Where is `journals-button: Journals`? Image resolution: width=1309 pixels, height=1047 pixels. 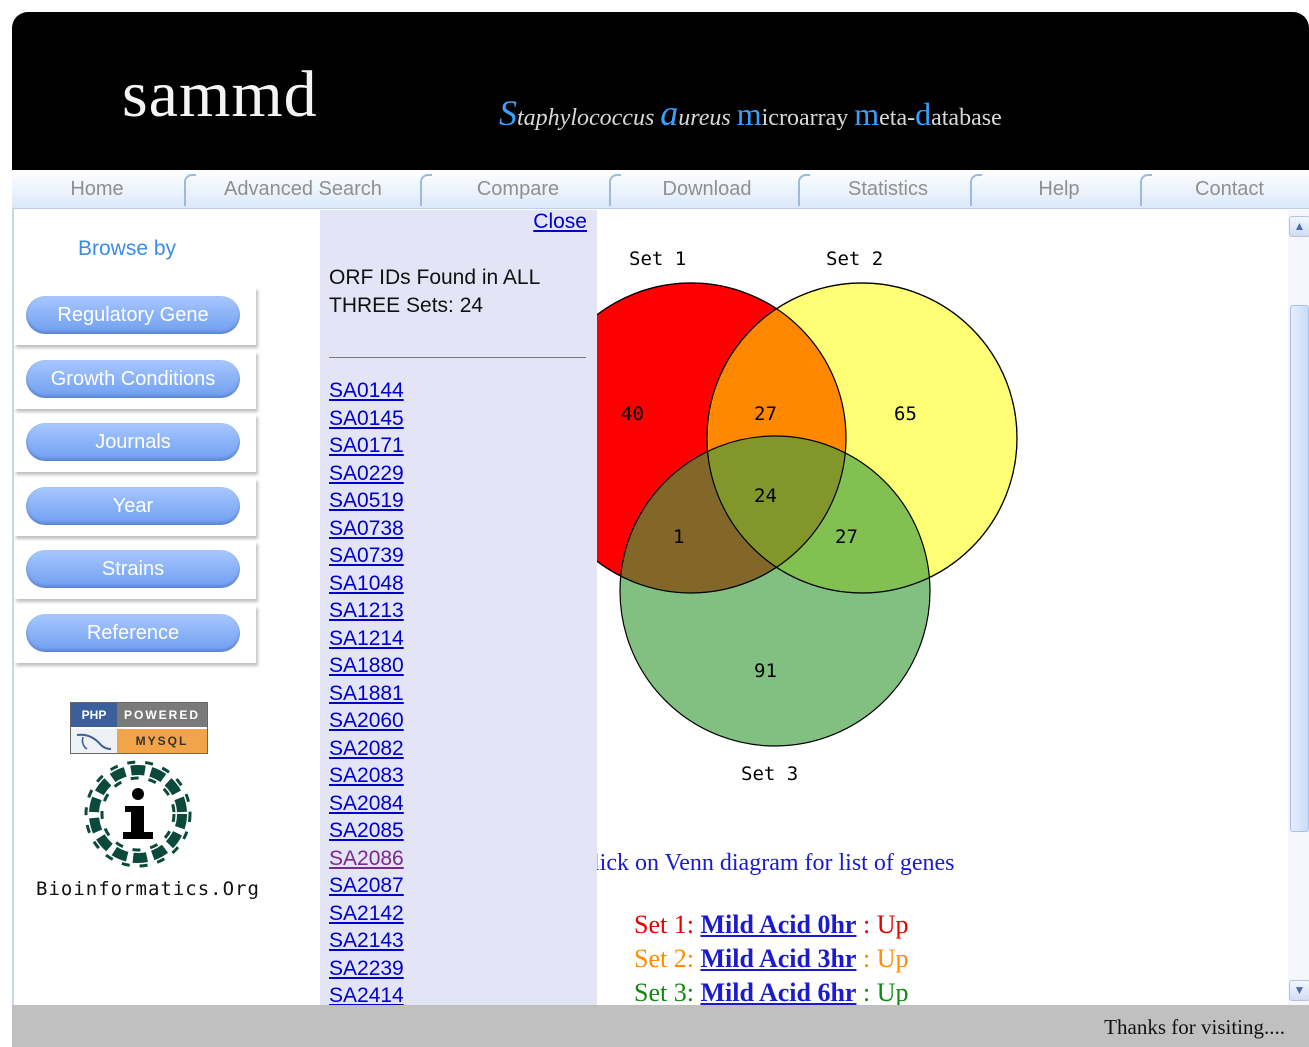 journals-button: Journals is located at coordinates (133, 442).